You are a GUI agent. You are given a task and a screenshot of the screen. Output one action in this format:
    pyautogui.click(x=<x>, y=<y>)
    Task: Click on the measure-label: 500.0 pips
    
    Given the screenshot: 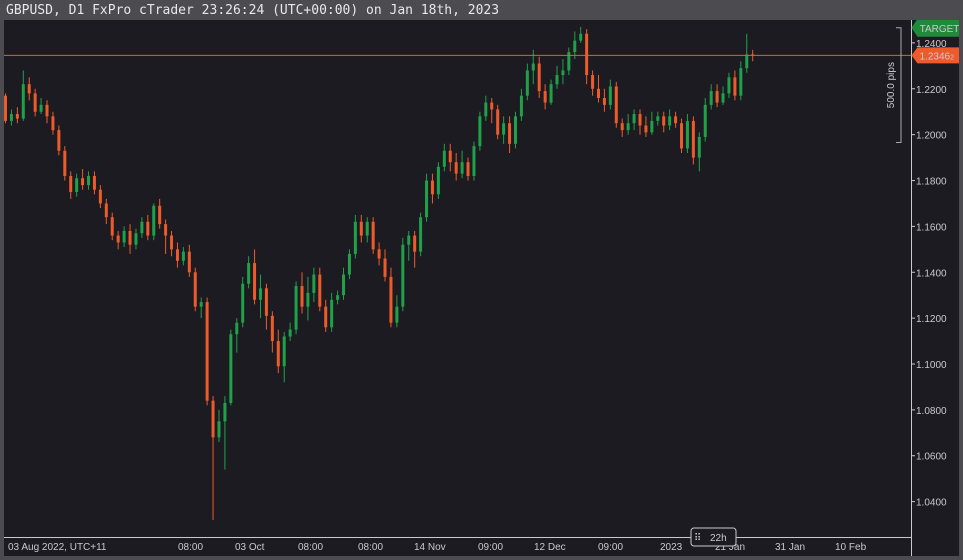 What is the action you would take?
    pyautogui.click(x=891, y=85)
    